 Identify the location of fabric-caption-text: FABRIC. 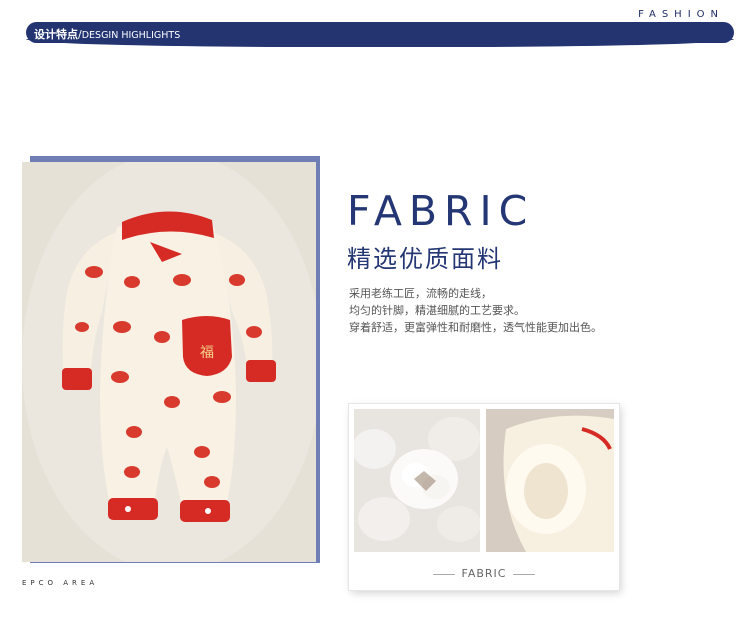
(484, 573).